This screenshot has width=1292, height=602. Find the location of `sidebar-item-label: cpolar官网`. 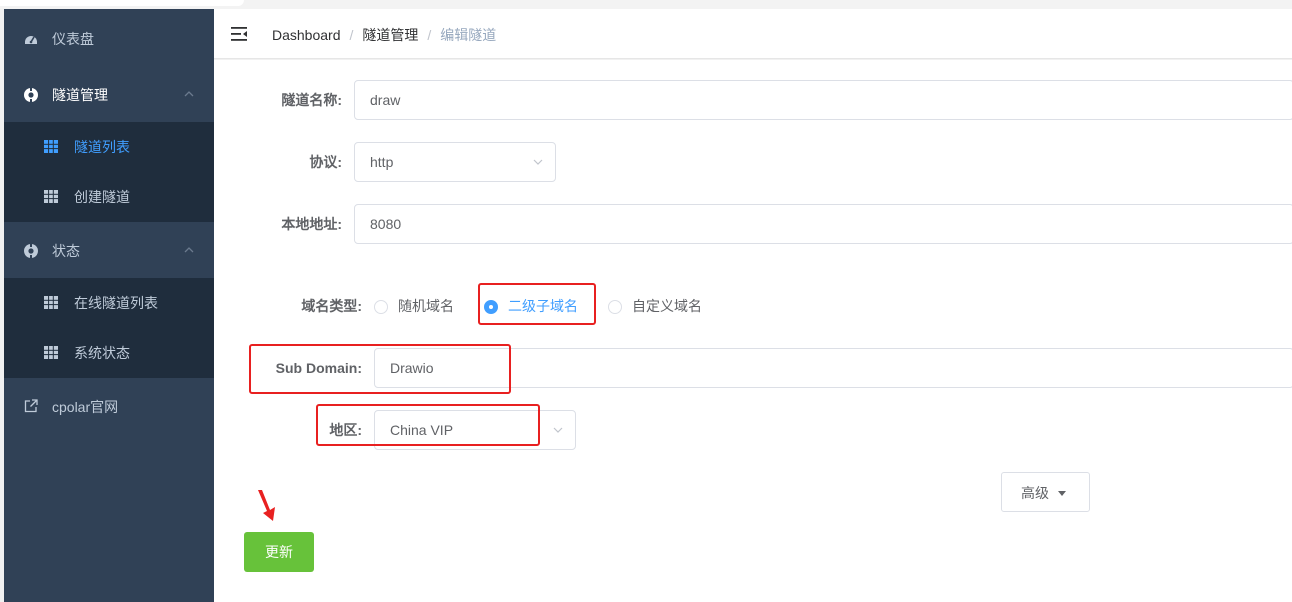

sidebar-item-label: cpolar官网 is located at coordinates (85, 407).